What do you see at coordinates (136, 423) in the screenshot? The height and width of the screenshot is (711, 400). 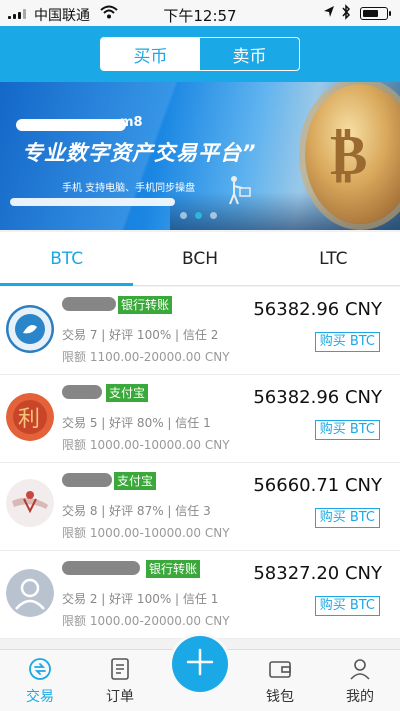 I see `trader-stats: 交易 5 | 好评 80% | 信任 1` at bounding box center [136, 423].